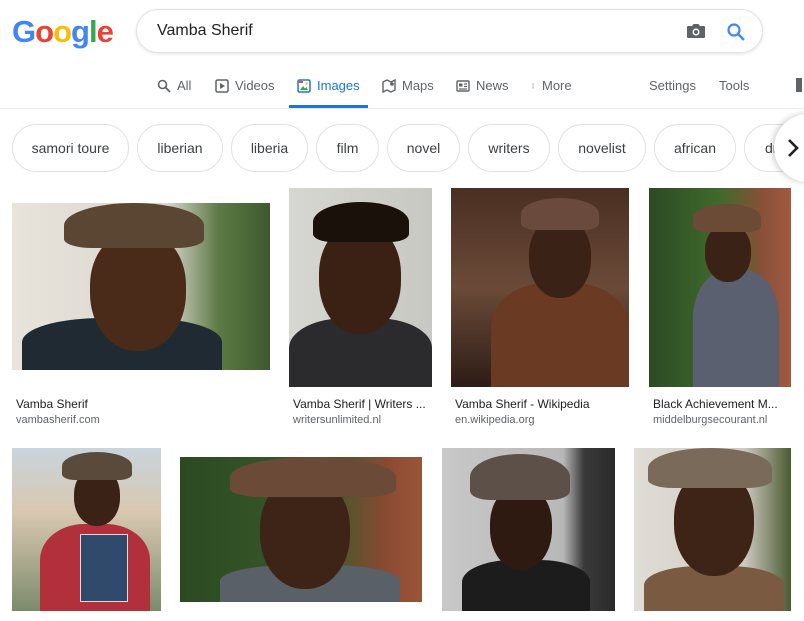  What do you see at coordinates (174, 93) in the screenshot?
I see `tab-all: All` at bounding box center [174, 93].